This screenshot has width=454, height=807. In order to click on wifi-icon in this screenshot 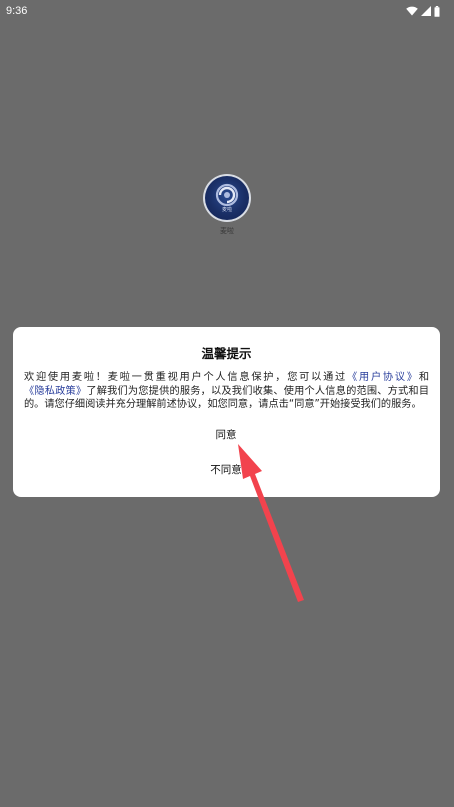, I will do `click(412, 11)`.